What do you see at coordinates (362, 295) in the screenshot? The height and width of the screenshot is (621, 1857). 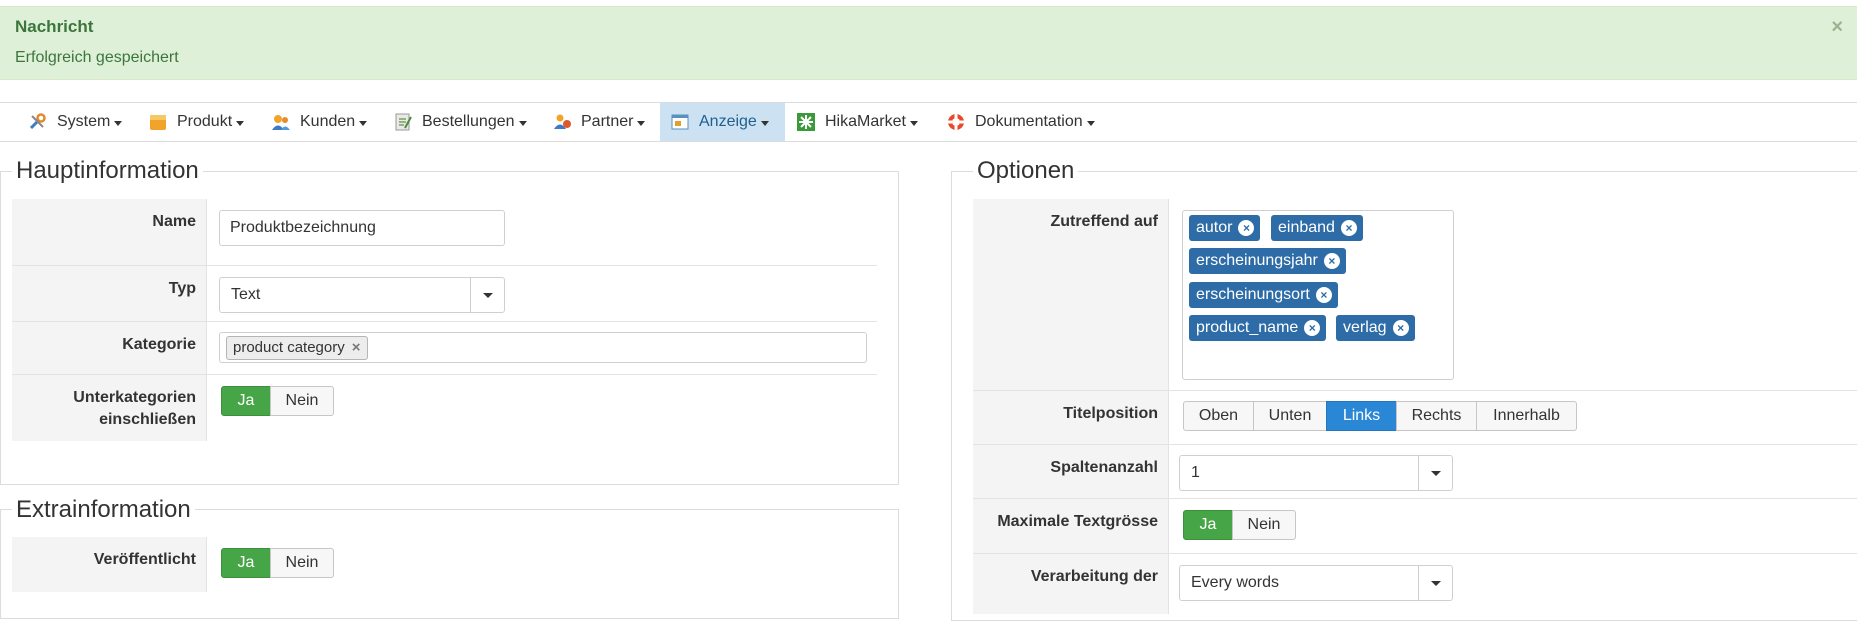 I see `typ-select: Text` at bounding box center [362, 295].